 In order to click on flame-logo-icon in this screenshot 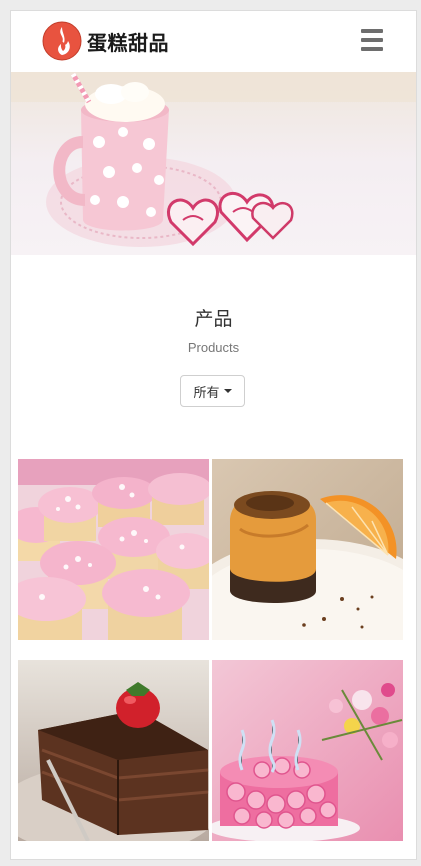, I will do `click(62, 41)`.